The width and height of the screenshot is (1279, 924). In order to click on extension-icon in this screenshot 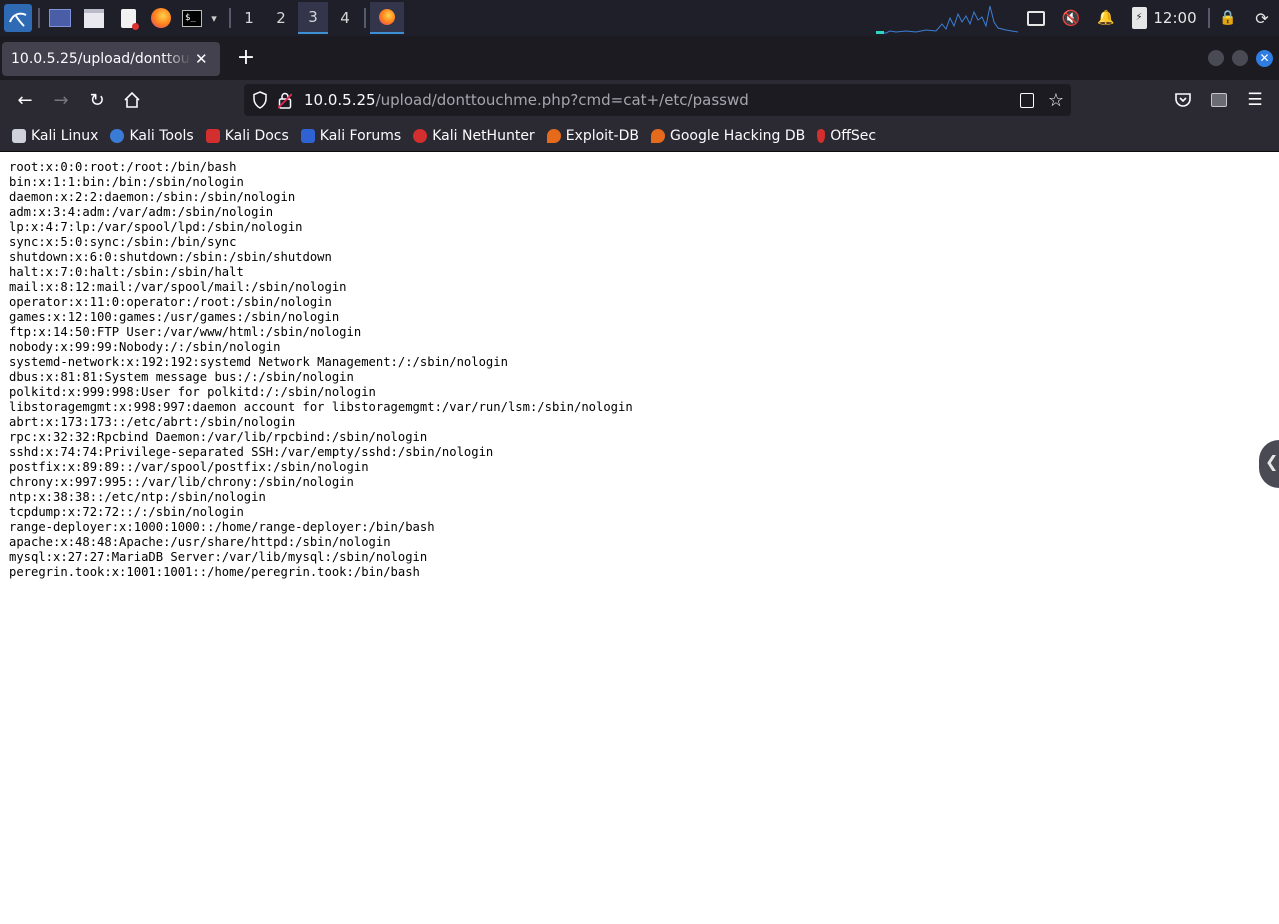, I will do `click(1219, 100)`.